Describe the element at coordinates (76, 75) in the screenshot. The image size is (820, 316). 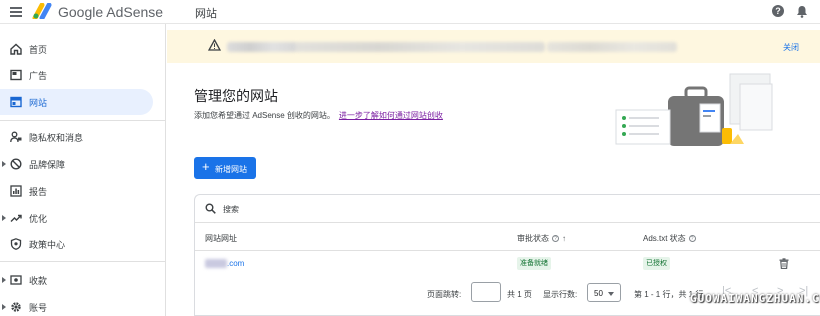
I see `sidebar-item-ads: 广告` at that location.